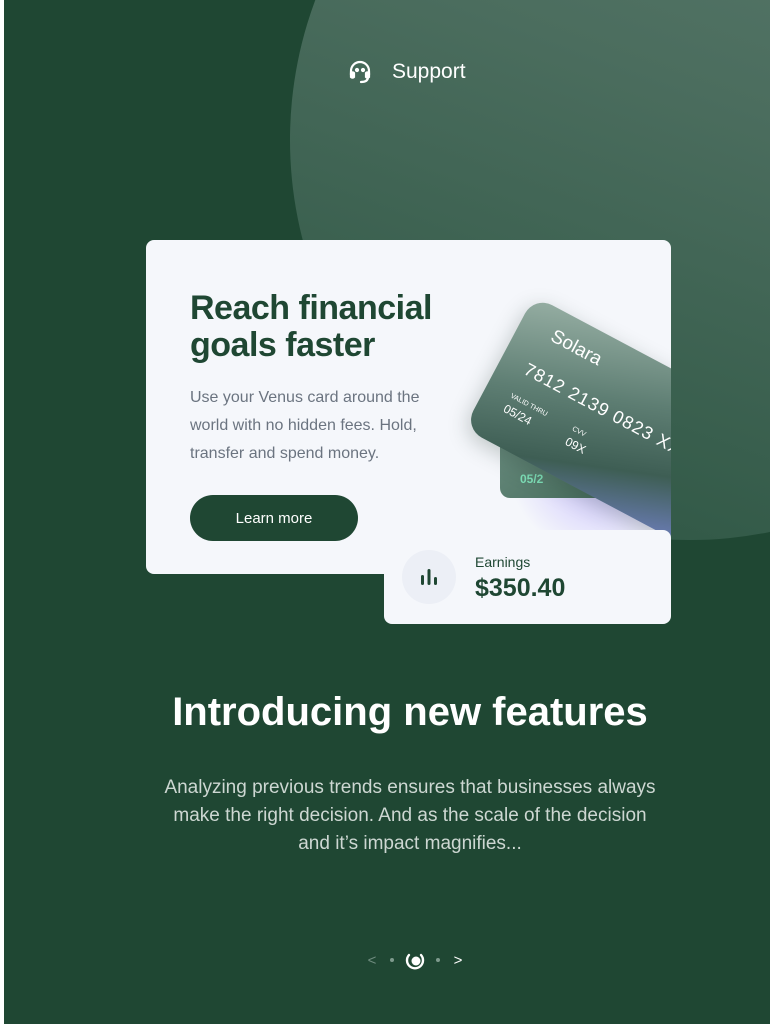 This screenshot has width=770, height=1024. I want to click on learn-more-button: Learn more, so click(274, 518).